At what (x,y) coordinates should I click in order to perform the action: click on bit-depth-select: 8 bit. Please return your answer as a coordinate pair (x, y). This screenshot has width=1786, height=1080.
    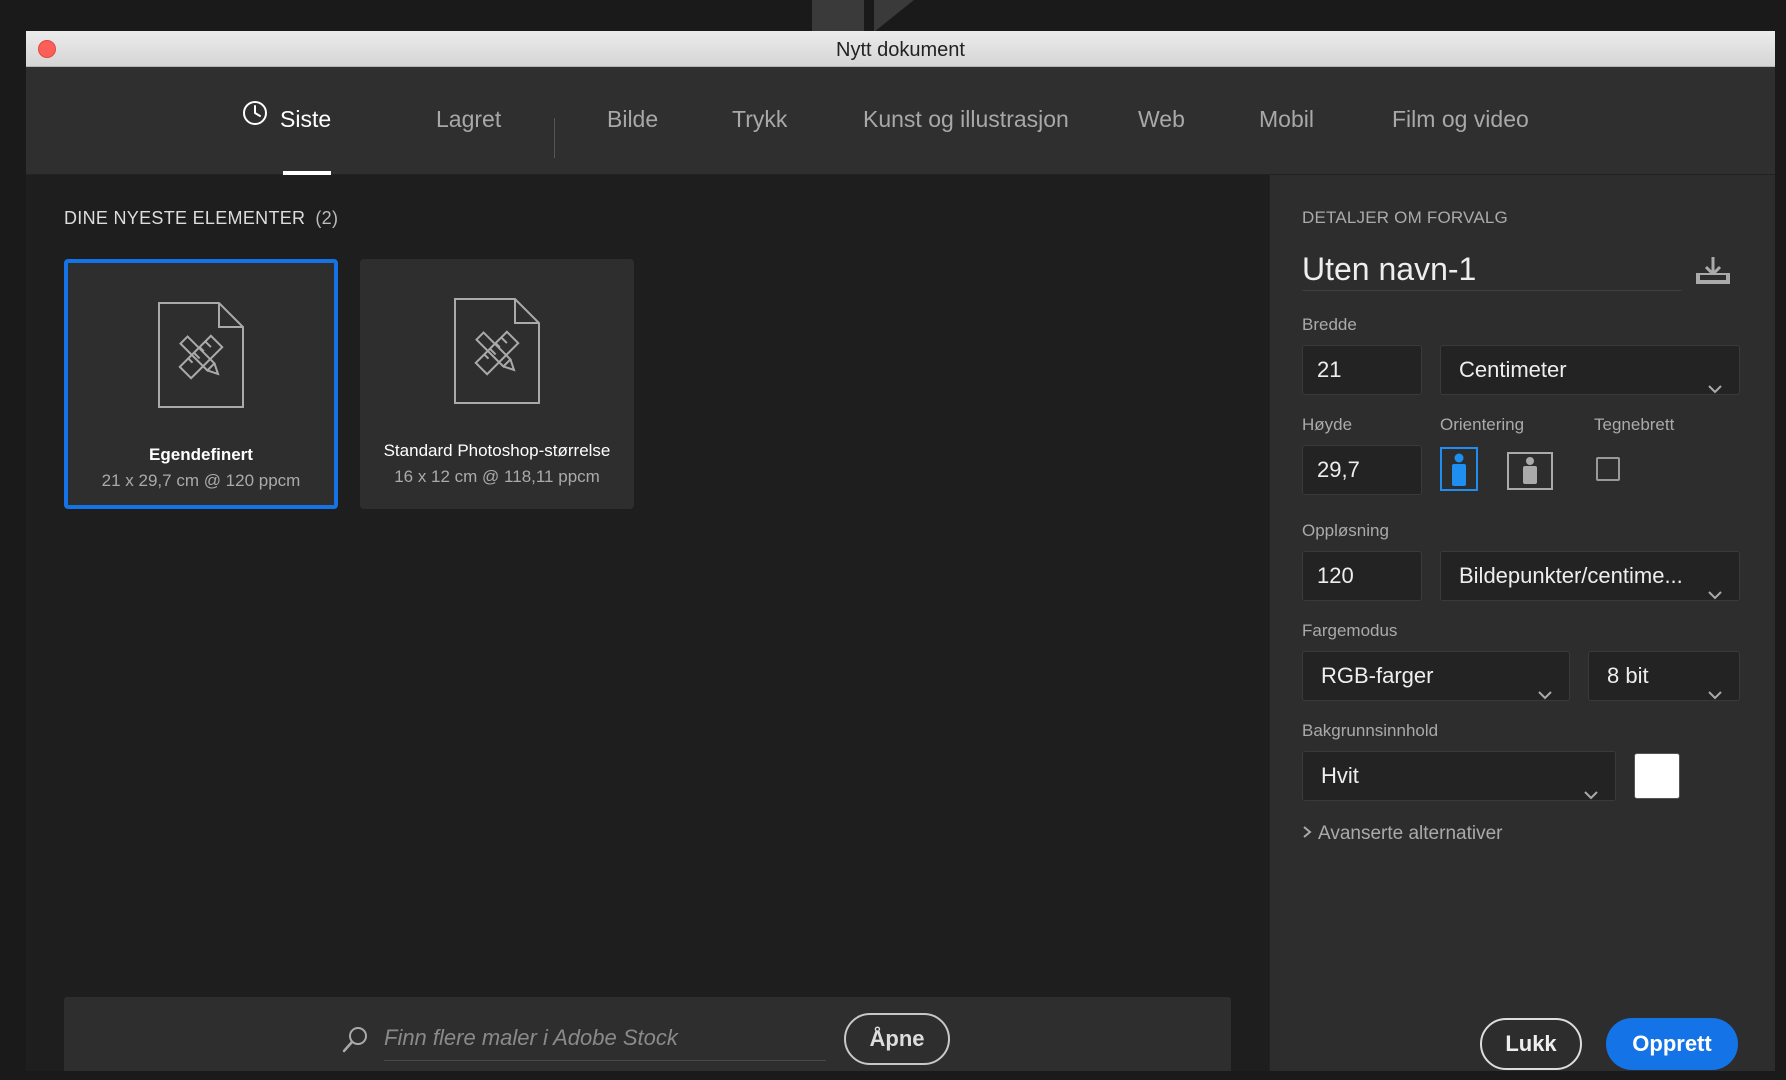
    Looking at the image, I should click on (1664, 676).